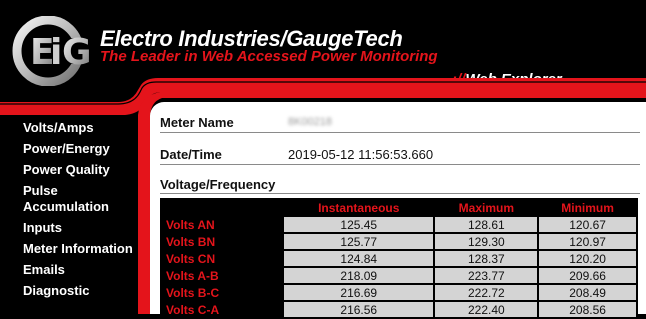  Describe the element at coordinates (587, 258) in the screenshot. I see `cell-minimum: 120.20` at that location.